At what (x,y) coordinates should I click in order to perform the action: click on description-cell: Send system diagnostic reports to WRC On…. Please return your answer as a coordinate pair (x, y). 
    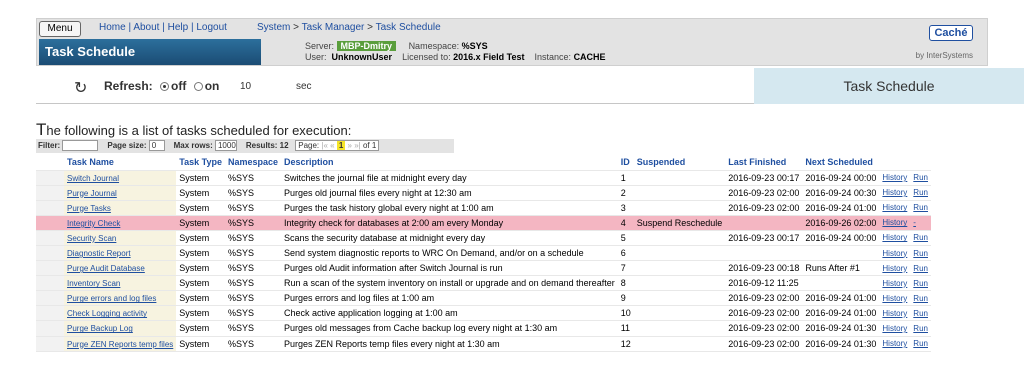
    Looking at the image, I should click on (449, 253).